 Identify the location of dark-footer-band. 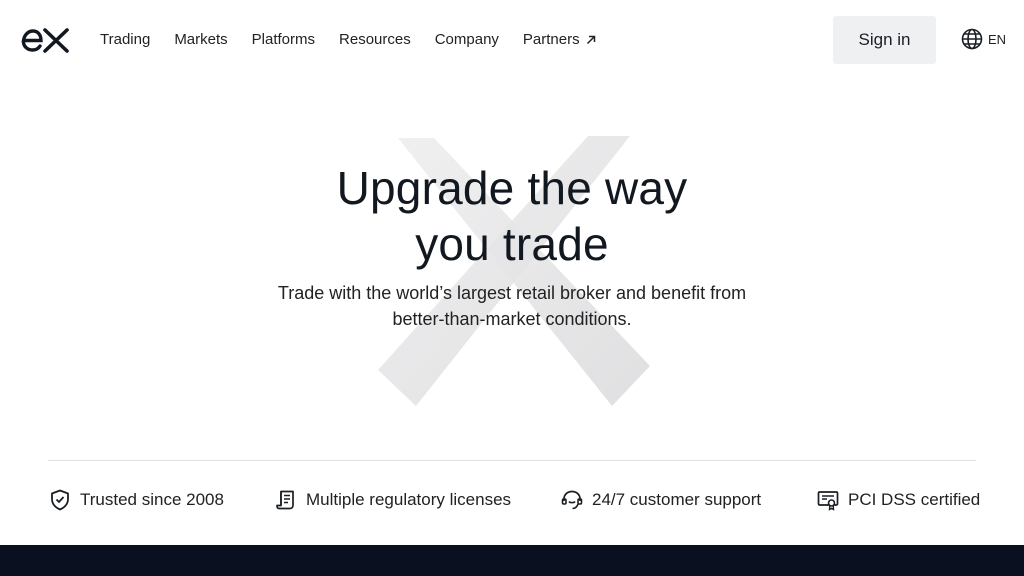
(512, 560).